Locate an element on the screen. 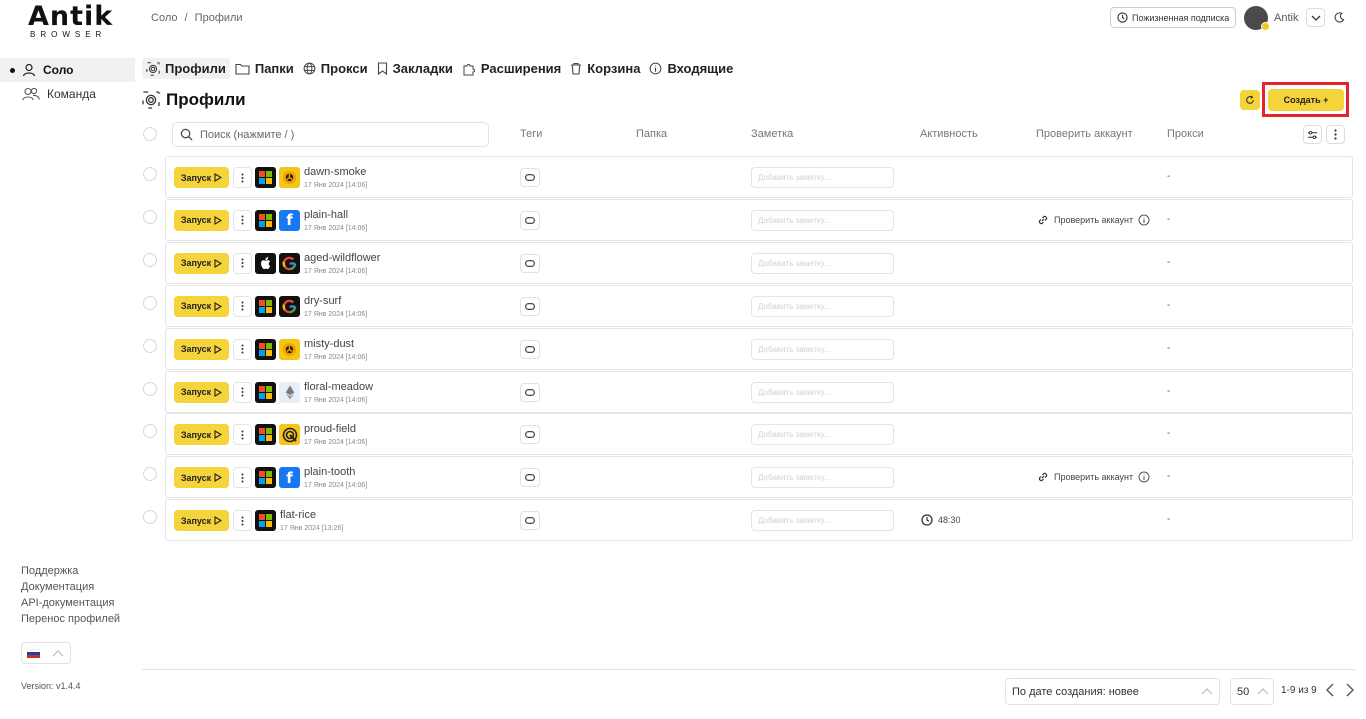  tab-proxies: Прокси is located at coordinates (335, 68).